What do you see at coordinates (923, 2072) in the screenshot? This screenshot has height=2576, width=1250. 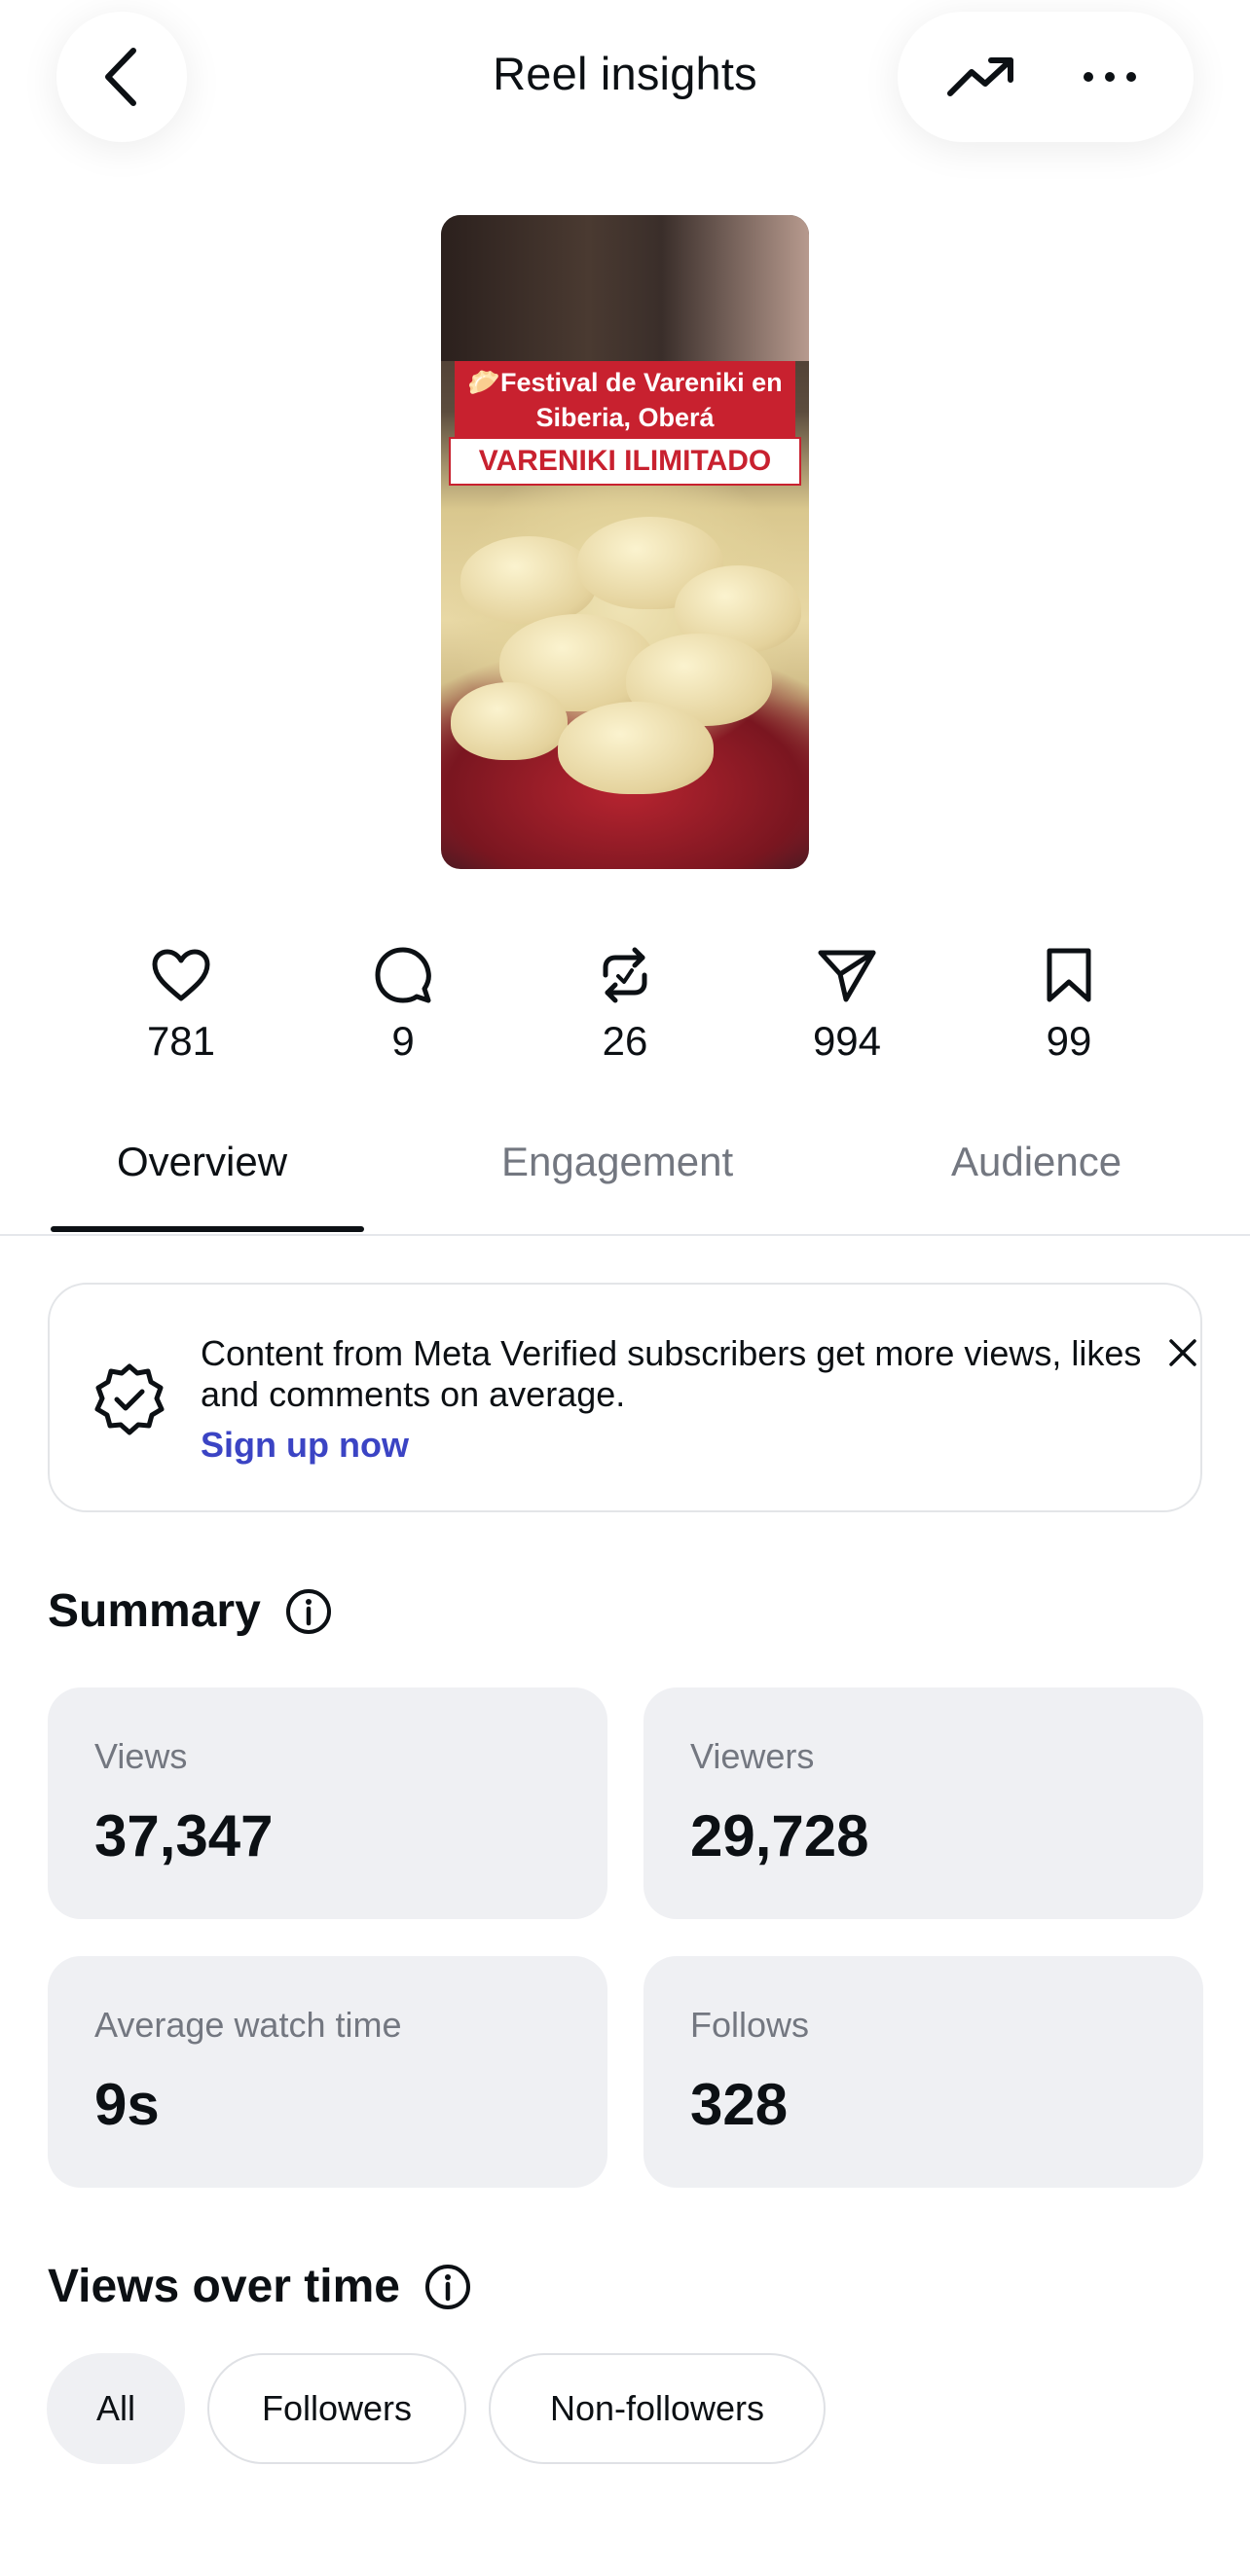 I see `follows-card: Follows 328` at bounding box center [923, 2072].